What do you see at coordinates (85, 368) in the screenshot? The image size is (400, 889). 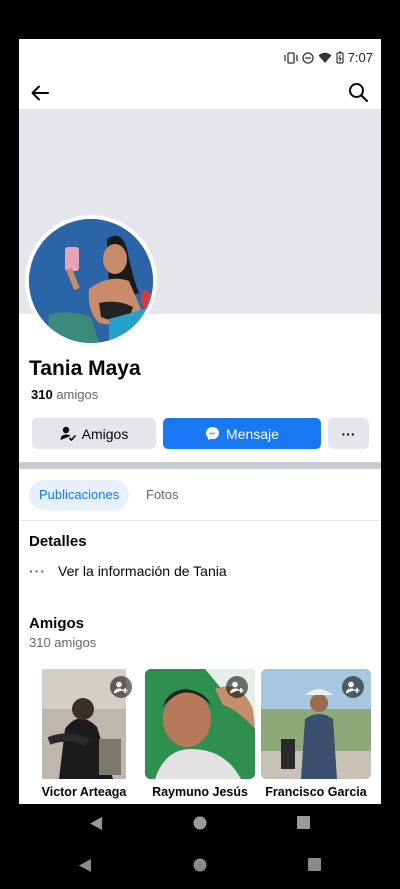 I see `profile-name: Tania Maya` at bounding box center [85, 368].